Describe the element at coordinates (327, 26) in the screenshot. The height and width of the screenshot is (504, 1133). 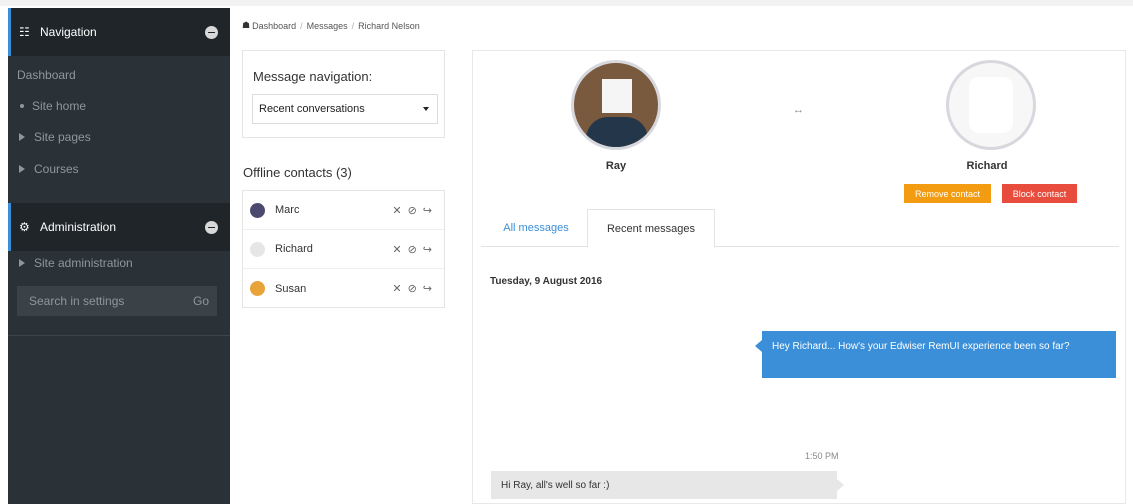
I see `breadcrumb-messages: Messages` at that location.